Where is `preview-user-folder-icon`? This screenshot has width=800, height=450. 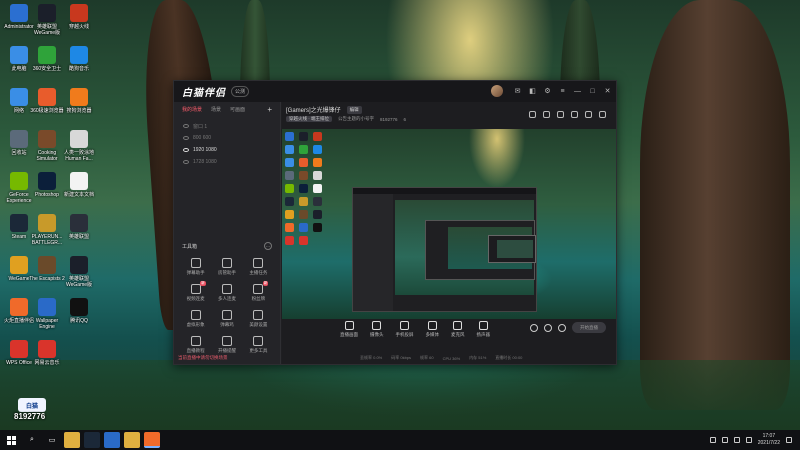 preview-user-folder-icon is located at coordinates (289, 136).